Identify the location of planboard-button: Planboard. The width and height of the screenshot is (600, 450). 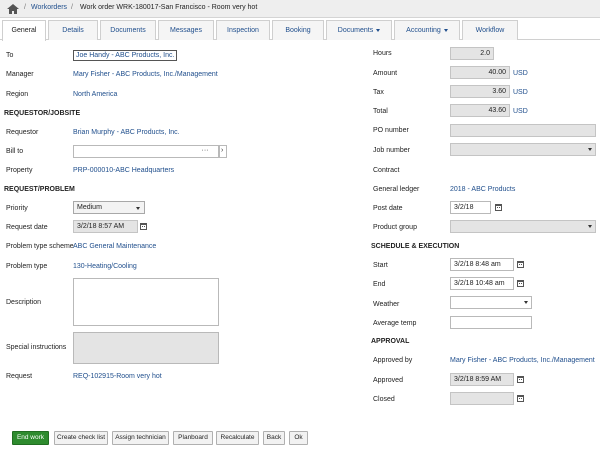
(193, 438).